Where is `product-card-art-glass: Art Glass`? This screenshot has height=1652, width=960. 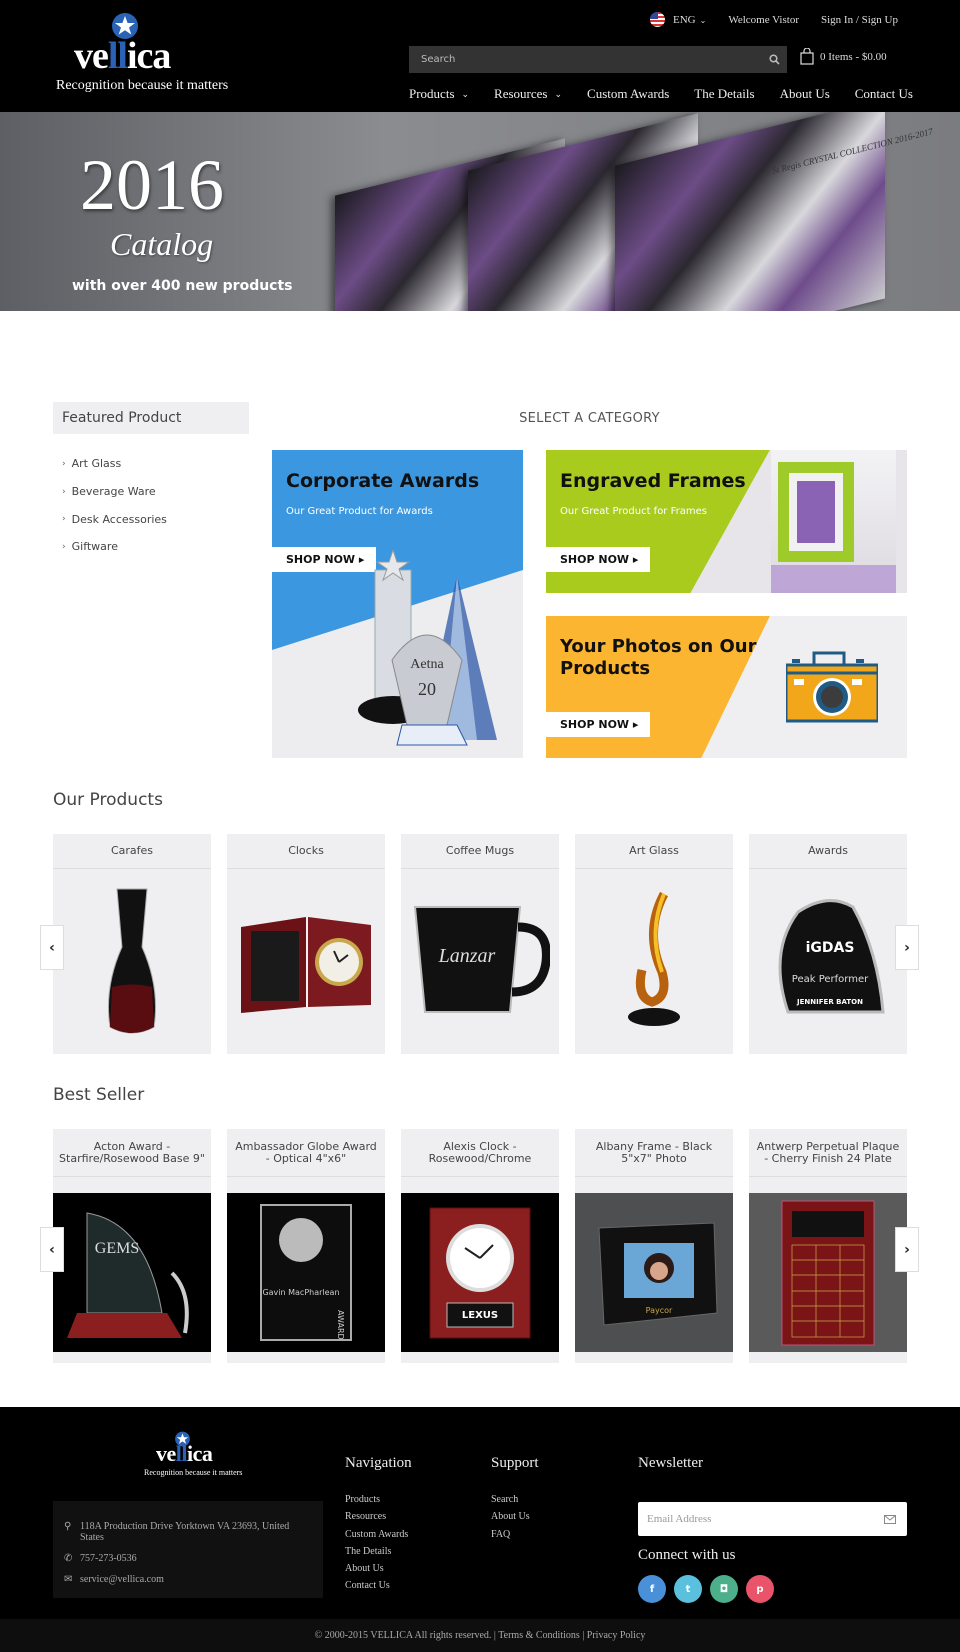 product-card-art-glass: Art Glass is located at coordinates (654, 944).